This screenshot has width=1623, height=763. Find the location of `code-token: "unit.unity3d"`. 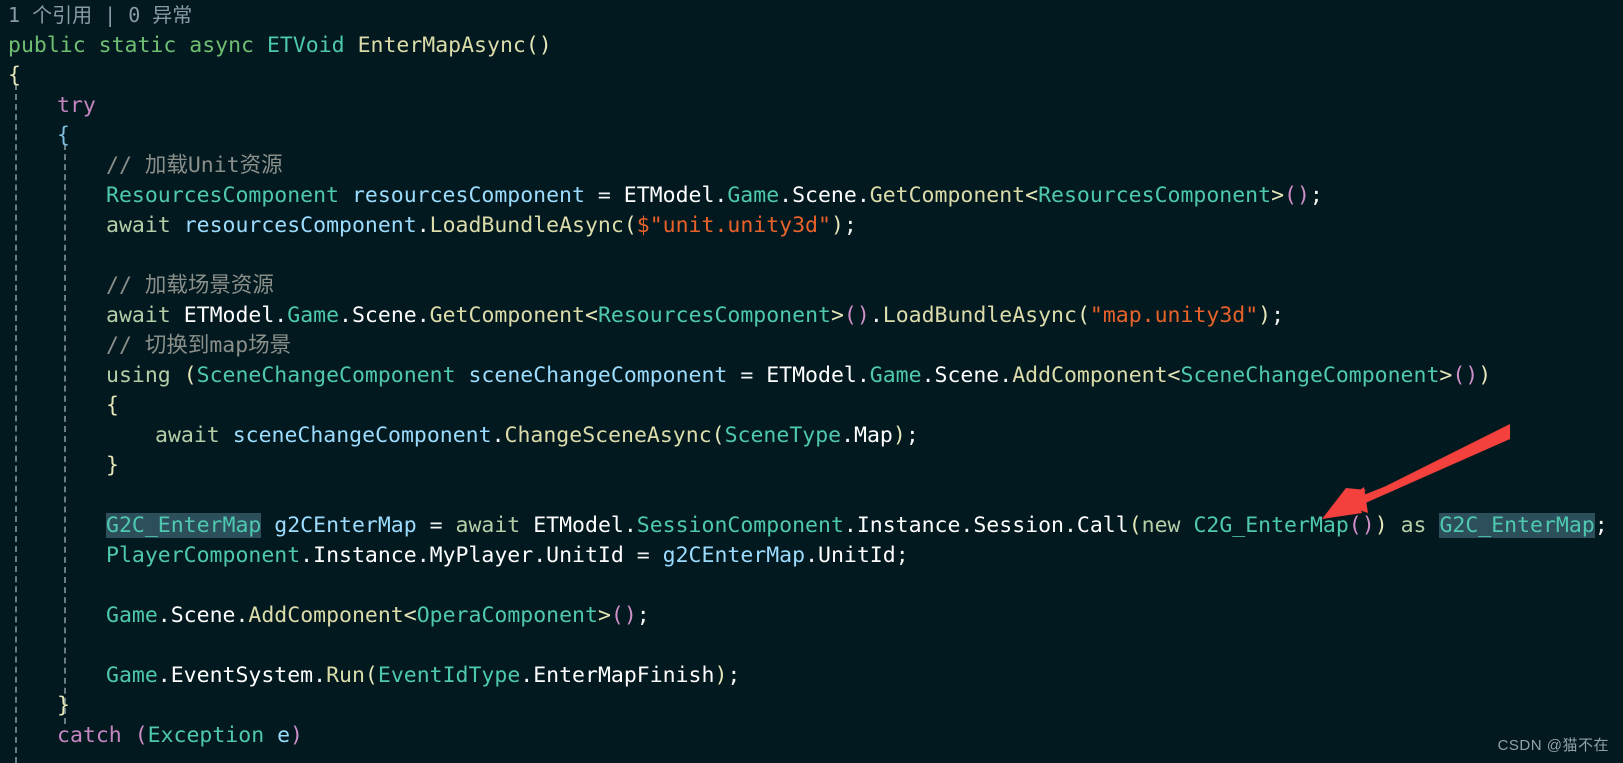

code-token: "unit.unity3d" is located at coordinates (740, 225).